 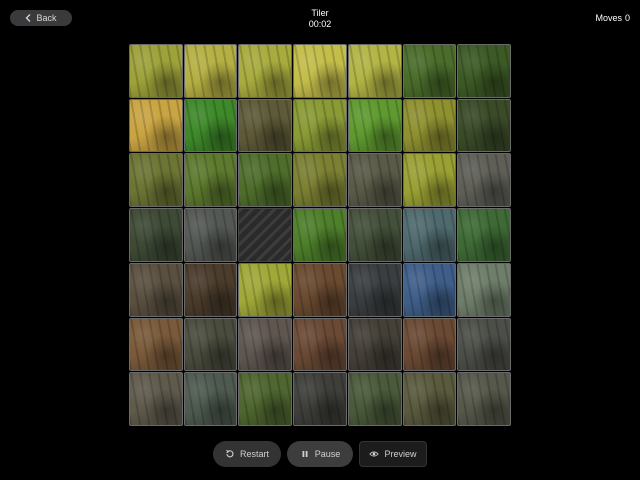 What do you see at coordinates (305, 454) in the screenshot?
I see `pause-icon` at bounding box center [305, 454].